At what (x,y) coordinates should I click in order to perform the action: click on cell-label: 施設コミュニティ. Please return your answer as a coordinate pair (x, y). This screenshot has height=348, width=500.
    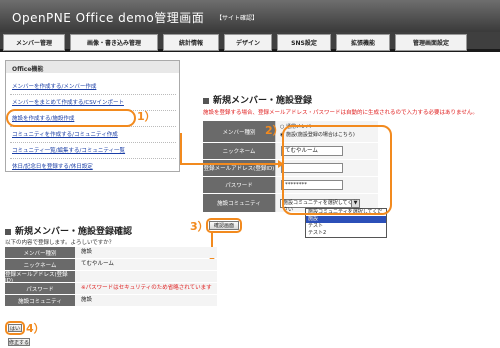
    Looking at the image, I should click on (40, 300).